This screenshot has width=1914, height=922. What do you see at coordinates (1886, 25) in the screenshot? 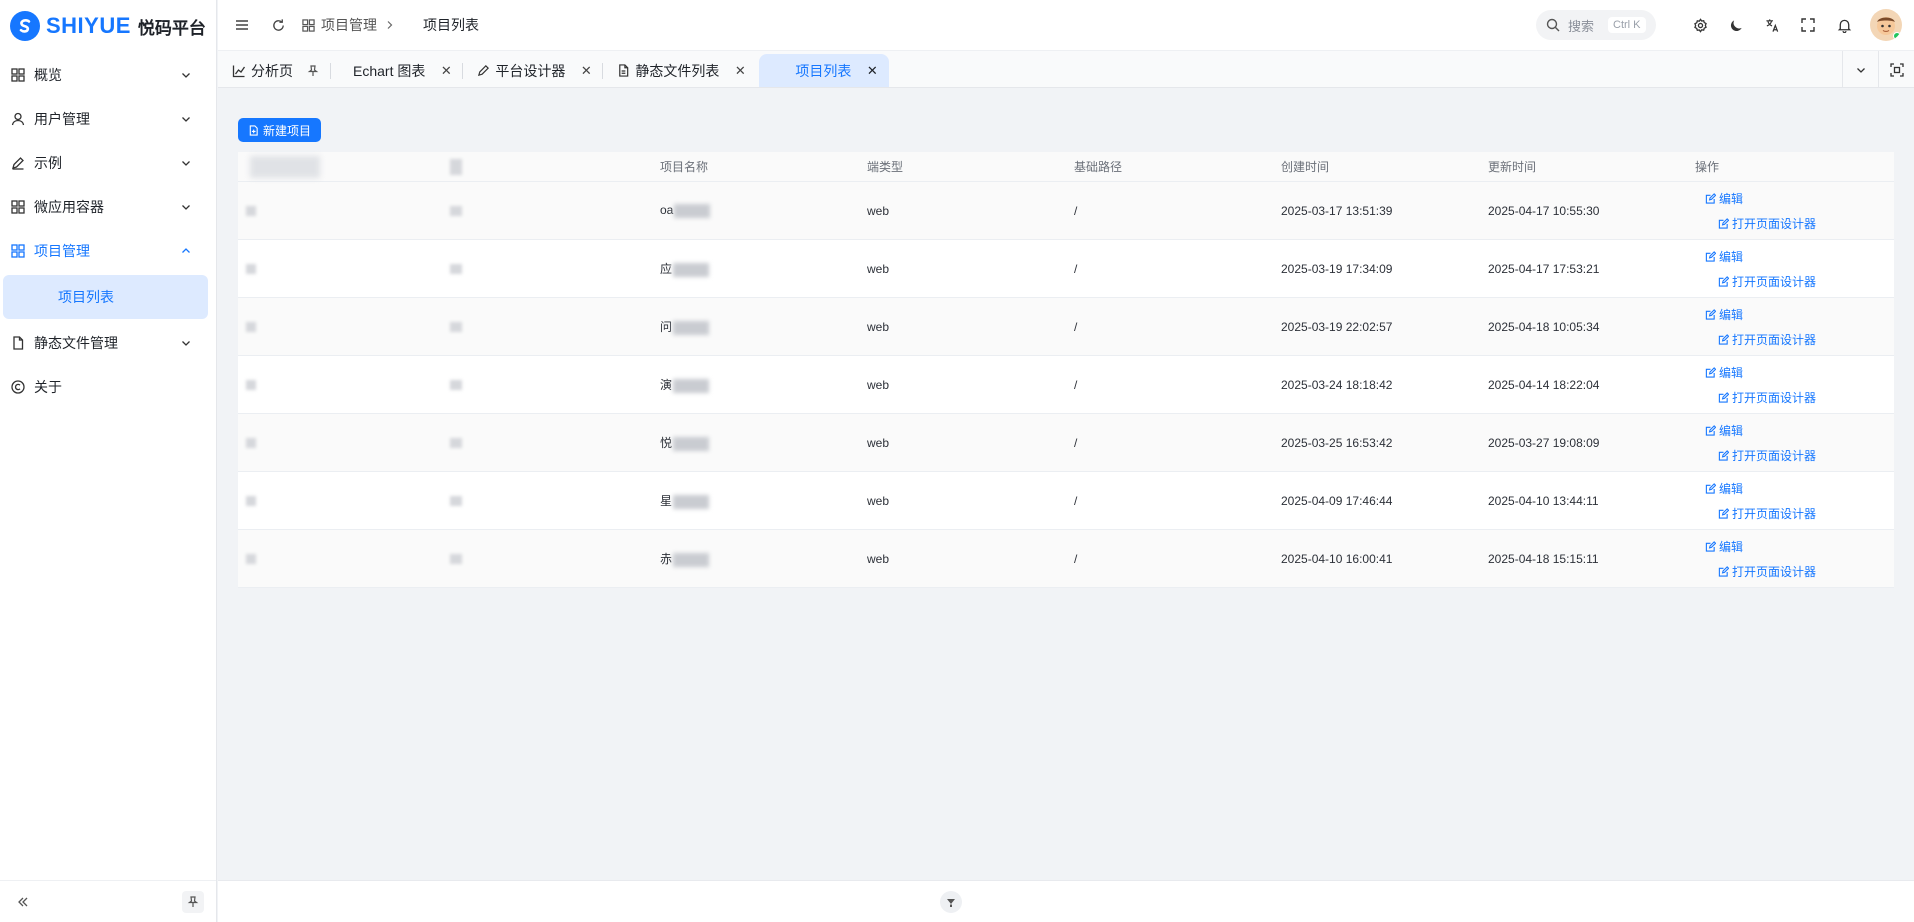
I see `avatar` at bounding box center [1886, 25].